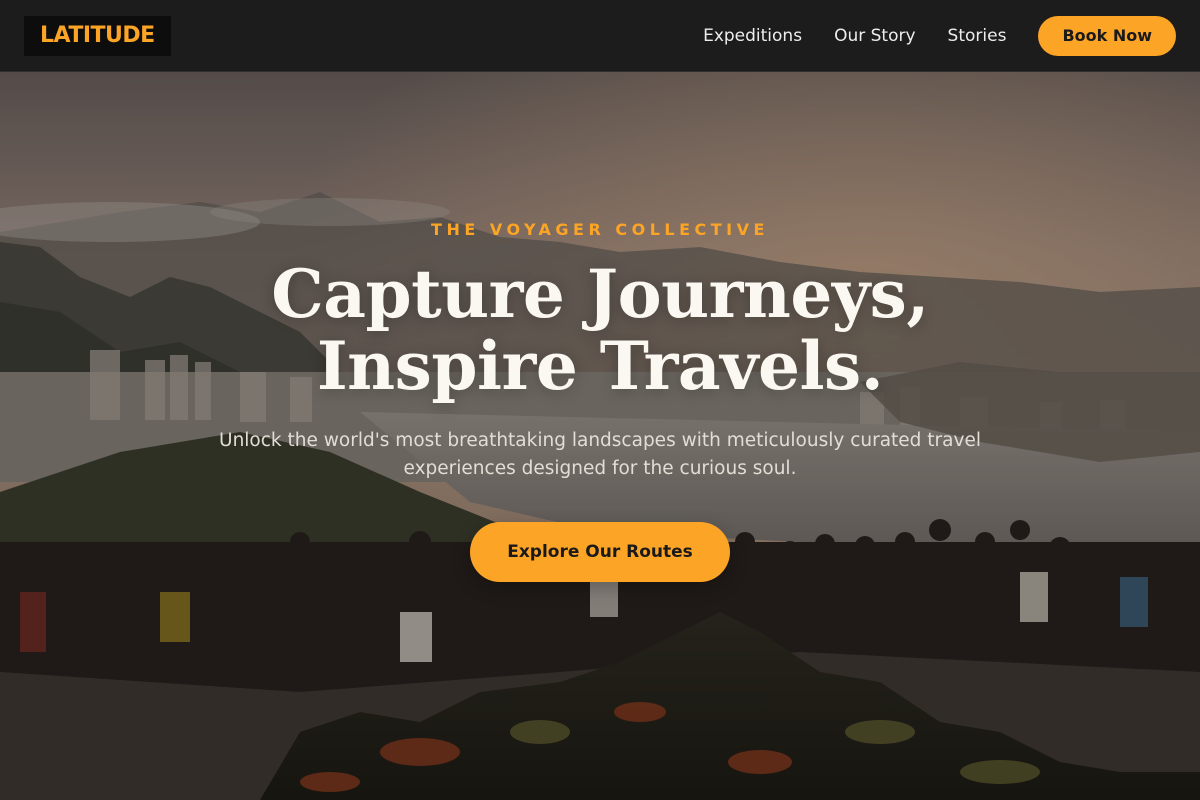 The height and width of the screenshot is (800, 1200). Describe the element at coordinates (752, 36) in the screenshot. I see `nav-link-expeditions: Expeditions` at that location.